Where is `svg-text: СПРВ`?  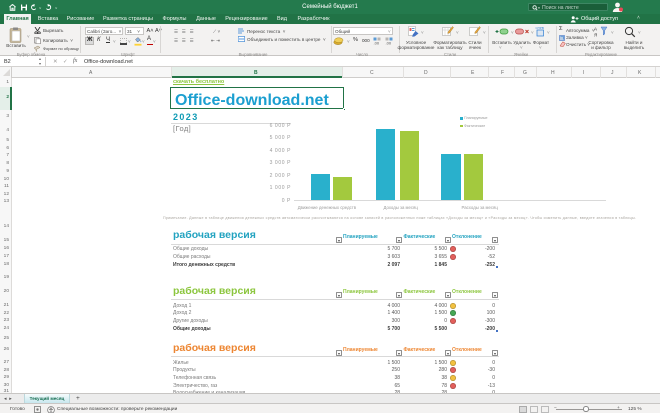
svg-text: СПРВ is located at coordinates (540, 28).